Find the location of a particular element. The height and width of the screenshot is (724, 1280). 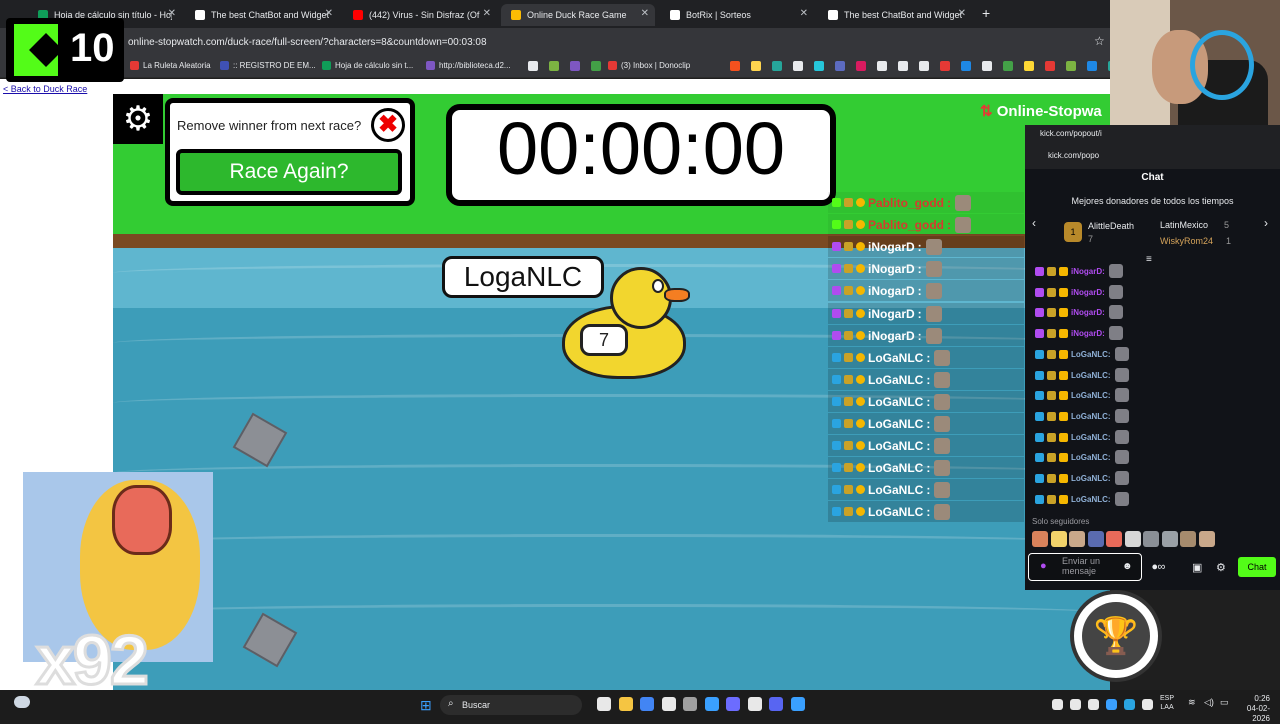

race-again-button: Race Again? is located at coordinates (289, 172).